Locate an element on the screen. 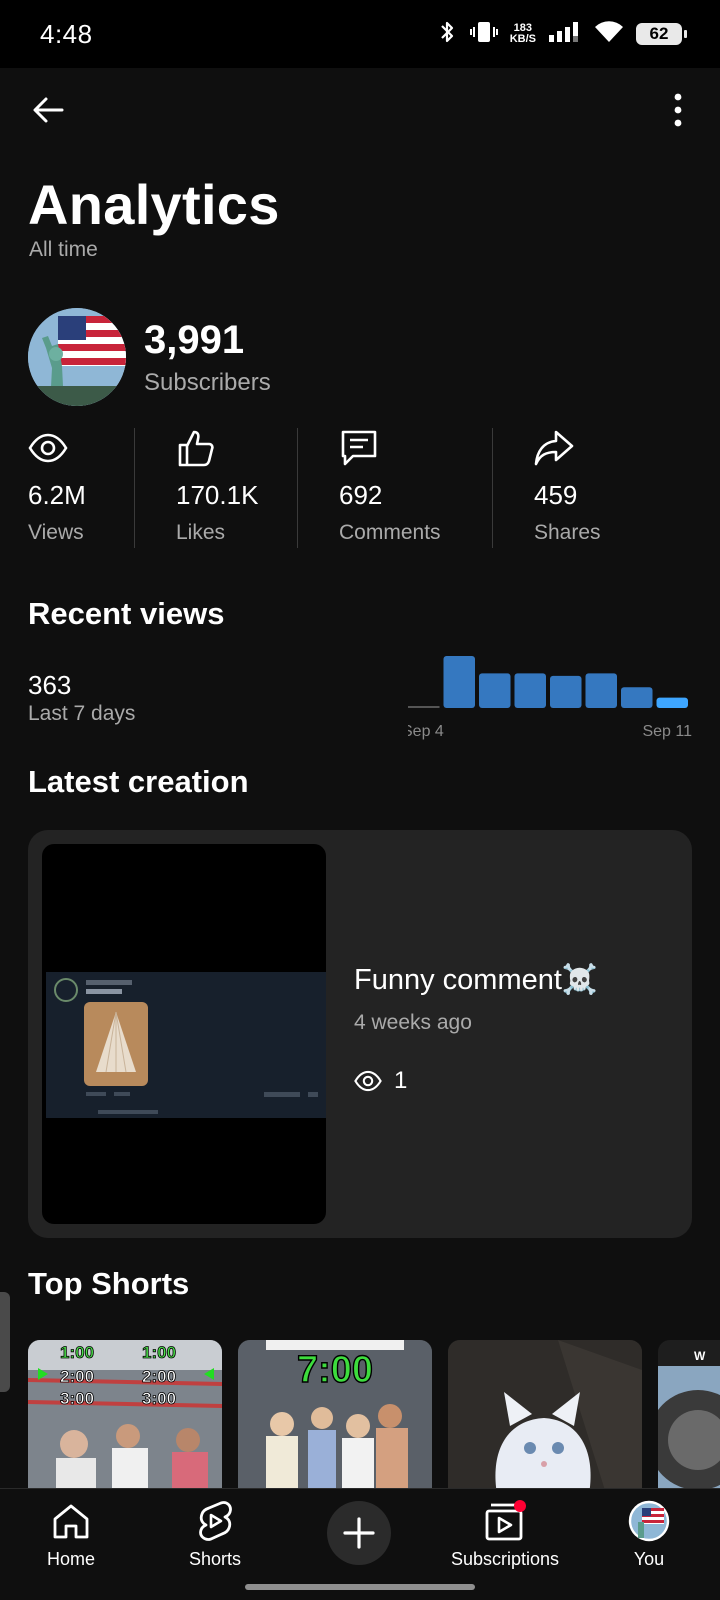 This screenshot has width=720, height=1600. short-overlay-text: W is located at coordinates (700, 1356).